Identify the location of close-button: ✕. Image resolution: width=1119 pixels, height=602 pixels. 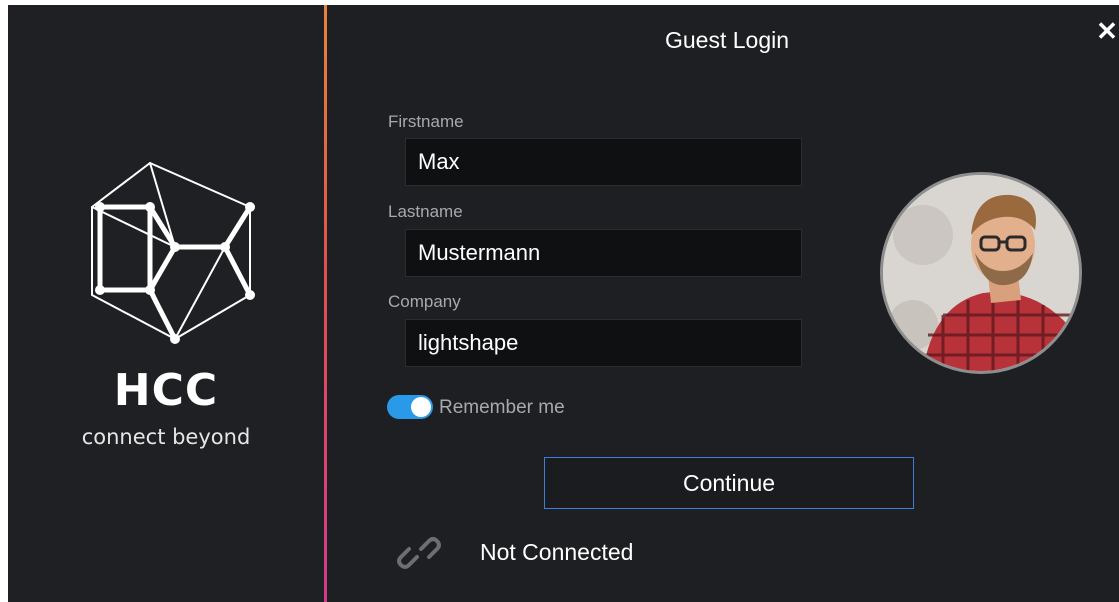
(1106, 31).